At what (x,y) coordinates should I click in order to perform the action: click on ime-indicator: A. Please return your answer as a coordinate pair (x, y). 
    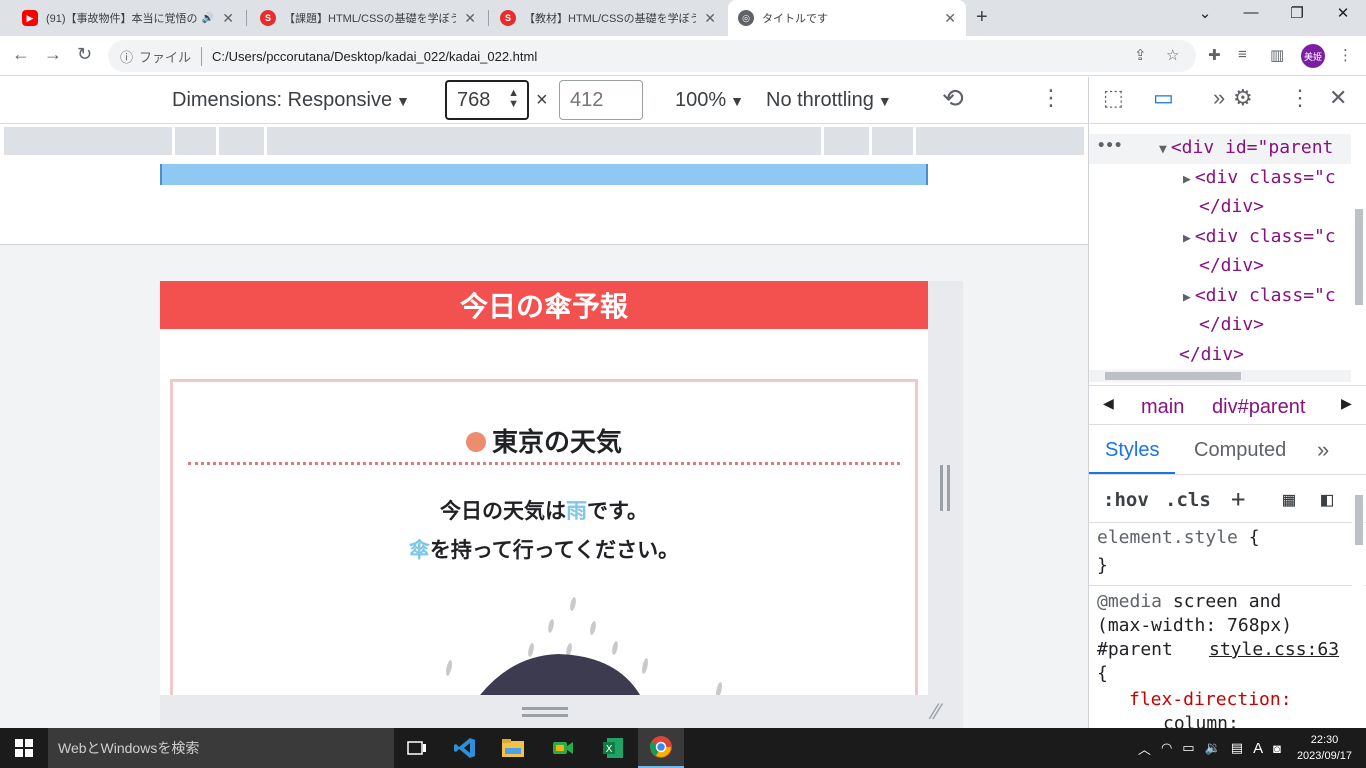
    Looking at the image, I should click on (1258, 748).